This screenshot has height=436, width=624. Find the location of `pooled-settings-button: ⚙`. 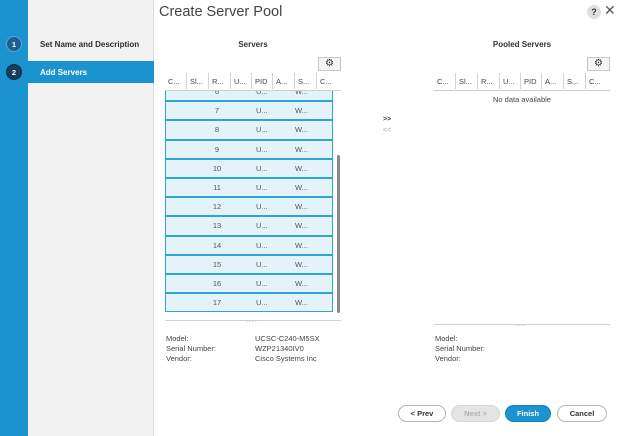

pooled-settings-button: ⚙ is located at coordinates (598, 64).